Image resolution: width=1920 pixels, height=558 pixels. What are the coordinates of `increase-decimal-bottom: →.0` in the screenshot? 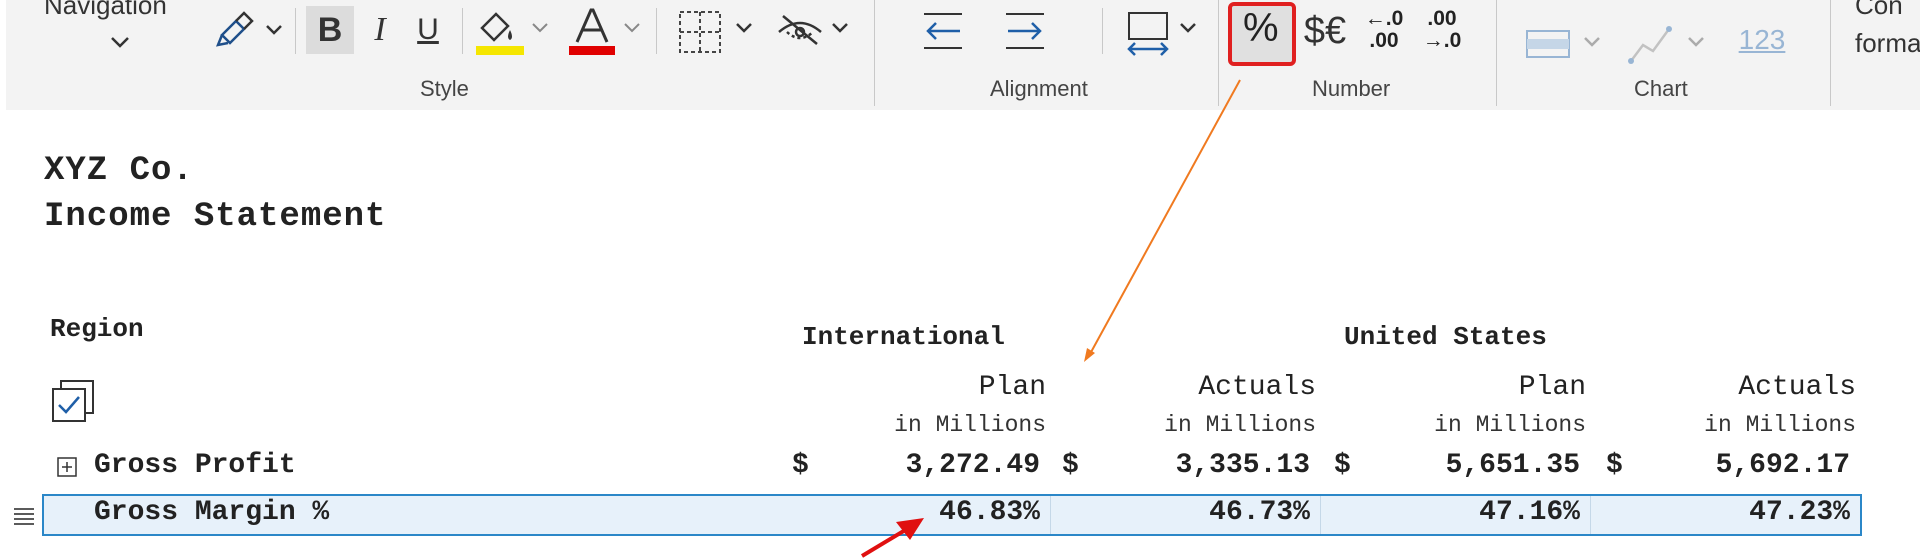 It's located at (1442, 40).